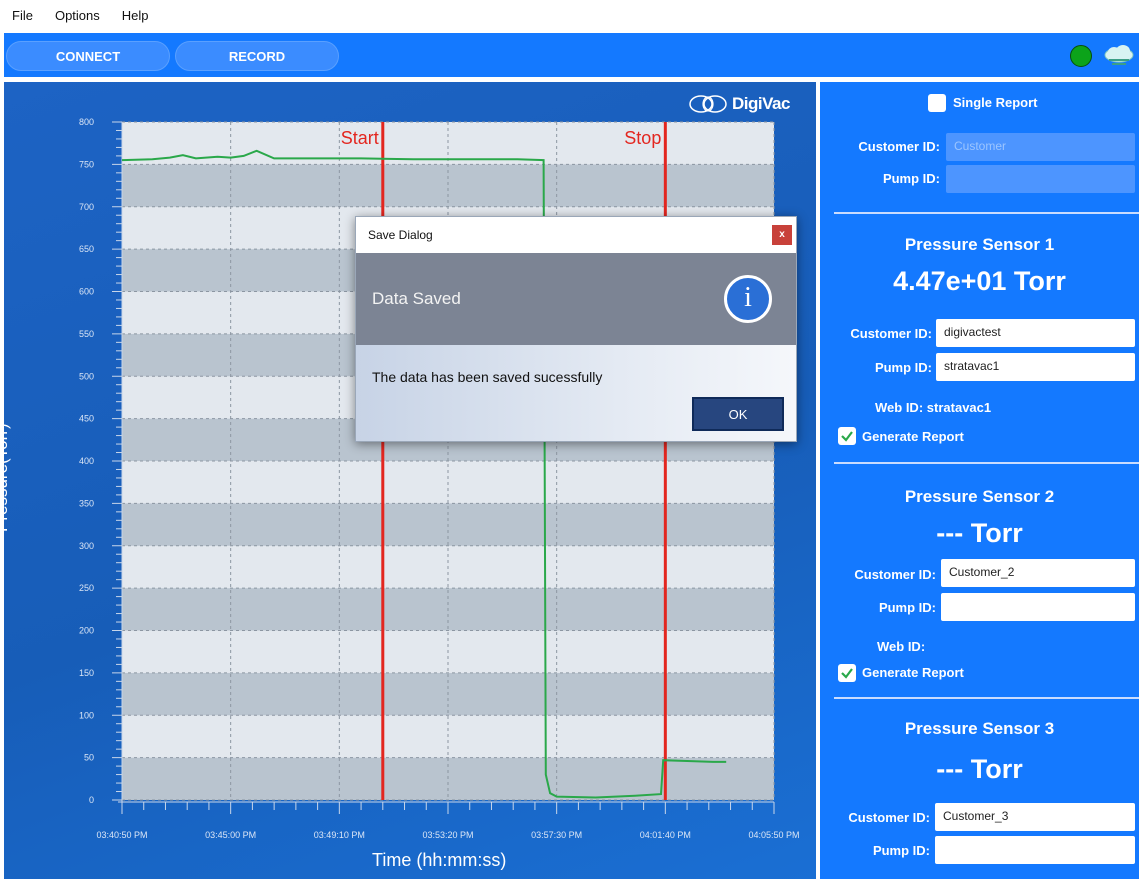  What do you see at coordinates (782, 235) in the screenshot?
I see `close-button: x` at bounding box center [782, 235].